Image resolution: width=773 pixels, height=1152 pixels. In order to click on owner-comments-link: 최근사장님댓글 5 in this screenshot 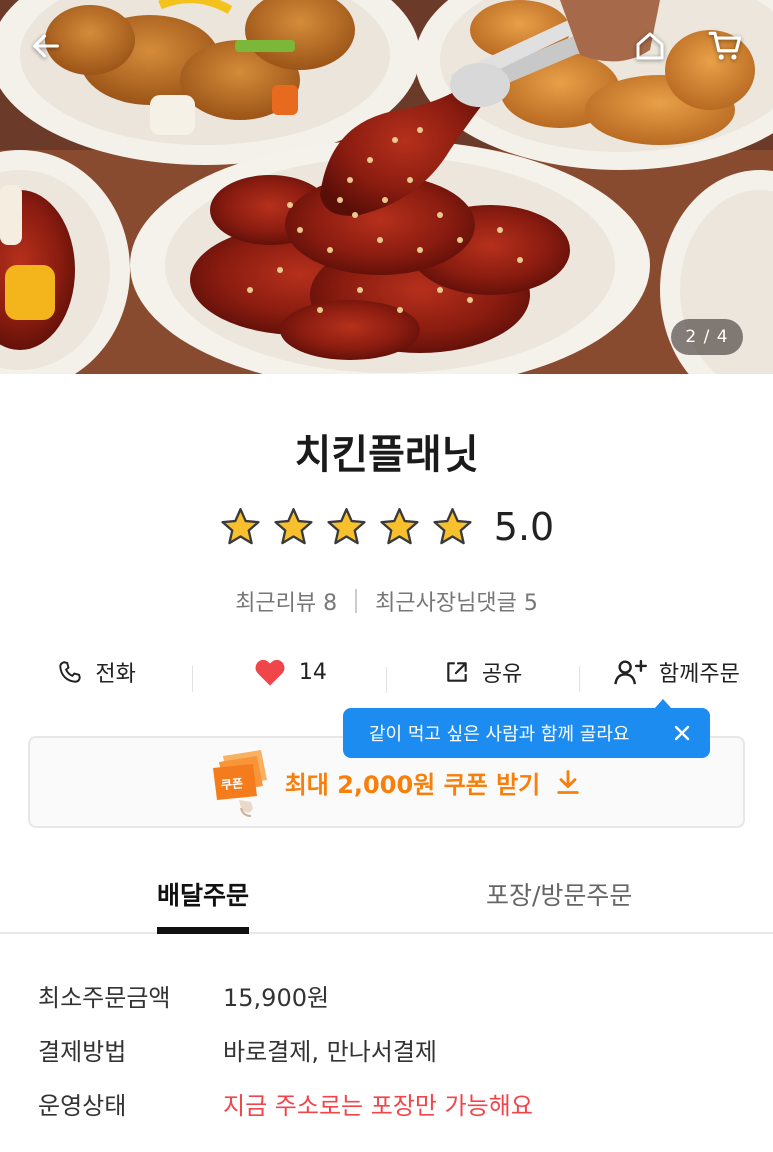, I will do `click(456, 601)`.